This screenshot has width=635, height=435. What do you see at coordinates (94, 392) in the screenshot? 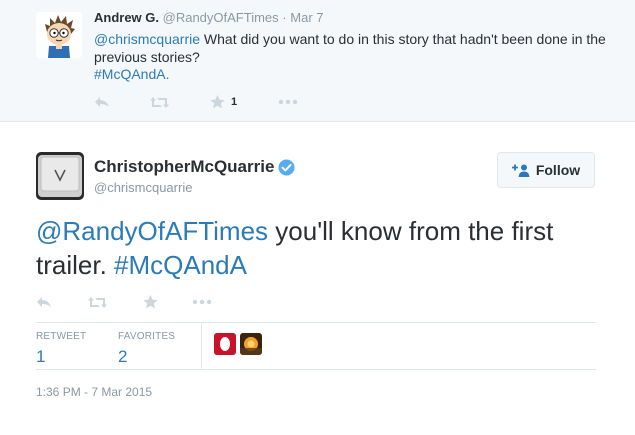
I see `tweet-timestamp: 1:36 PM - 7 Mar 2015` at bounding box center [94, 392].